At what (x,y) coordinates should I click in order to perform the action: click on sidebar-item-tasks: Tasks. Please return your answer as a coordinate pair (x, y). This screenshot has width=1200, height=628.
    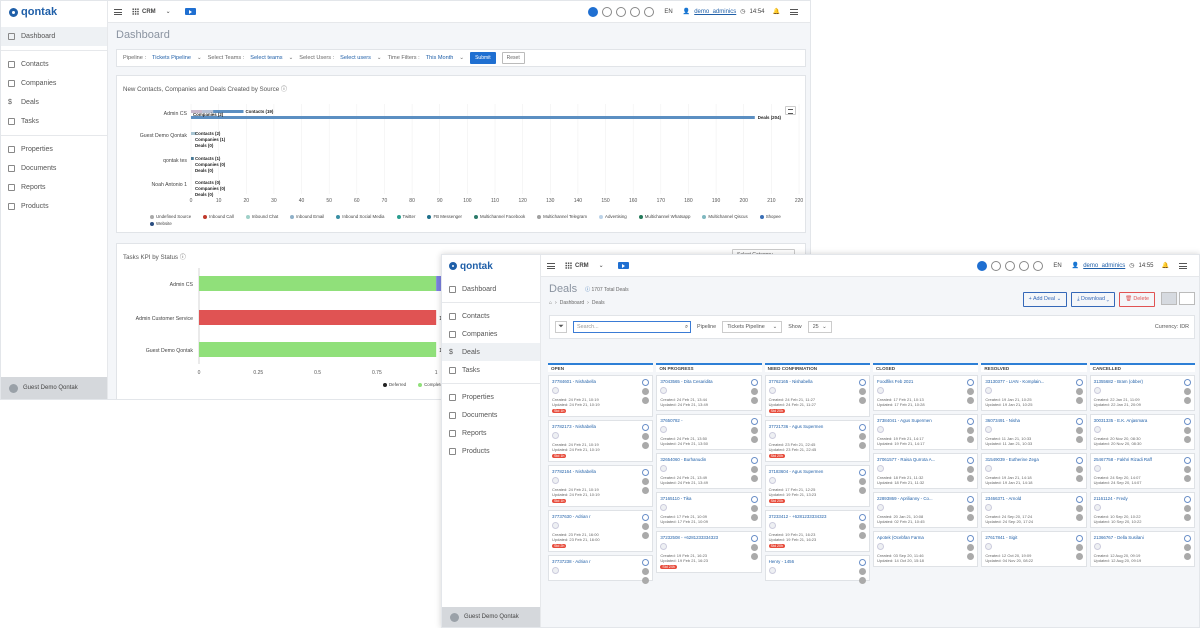
    Looking at the image, I should click on (54, 121).